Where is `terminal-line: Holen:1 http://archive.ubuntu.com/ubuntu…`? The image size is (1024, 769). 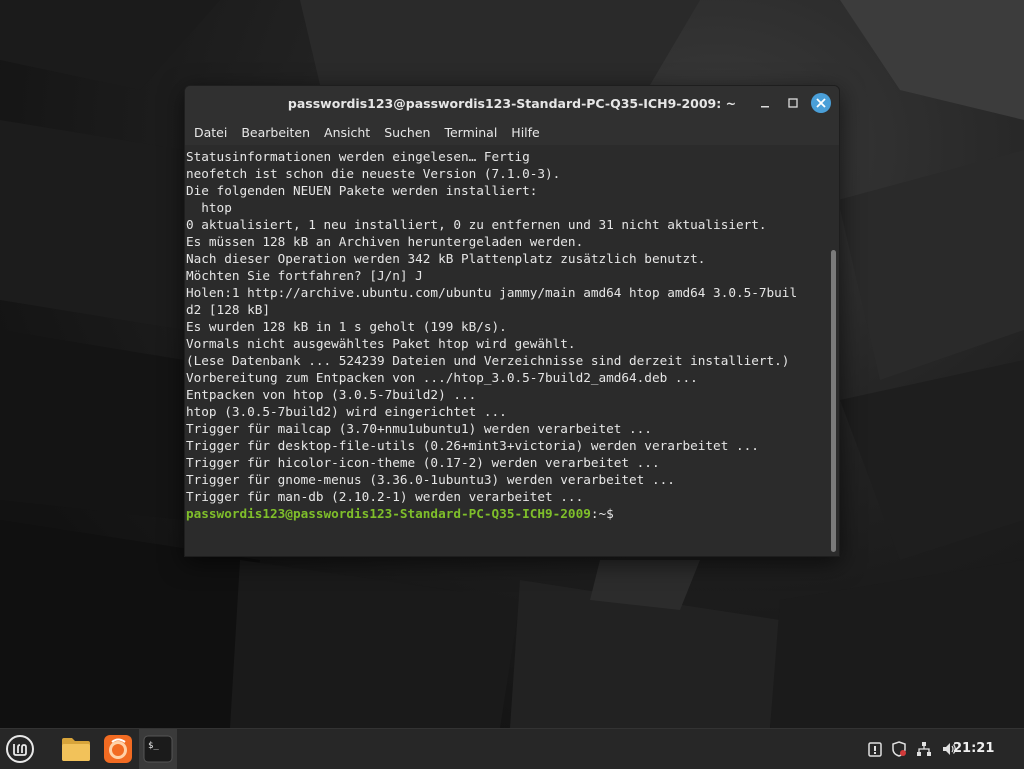
terminal-line: Holen:1 http://archive.ubuntu.com/ubuntu… is located at coordinates (492, 292).